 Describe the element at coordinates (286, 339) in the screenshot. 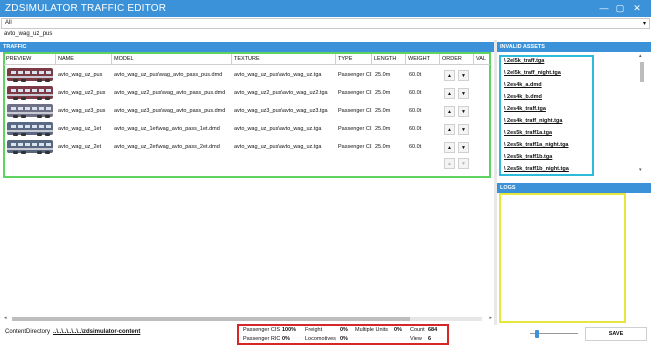

I see `passenger-ric-value: 0%` at that location.